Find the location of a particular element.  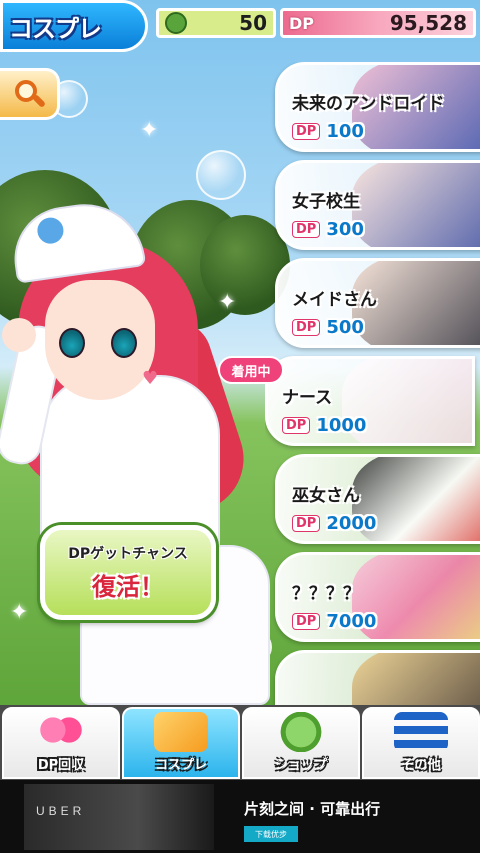

costume-name: ？？？？ is located at coordinates (326, 594).